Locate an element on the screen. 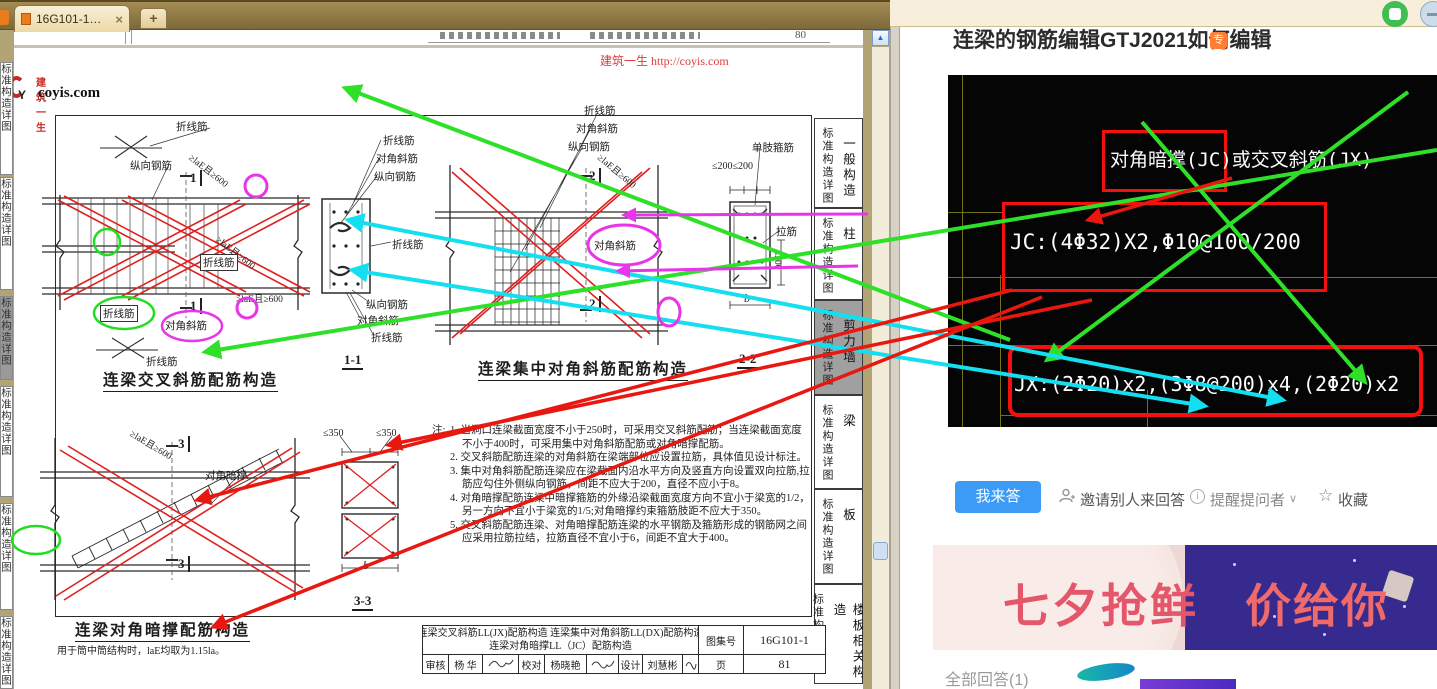 Image resolution: width=1437 pixels, height=689 pixels. favorite-button: 收藏 is located at coordinates (1353, 499).